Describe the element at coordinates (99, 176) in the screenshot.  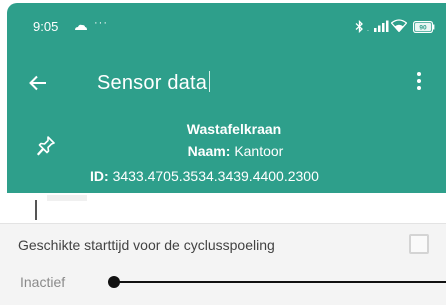
I see `id-label: ID:` at that location.